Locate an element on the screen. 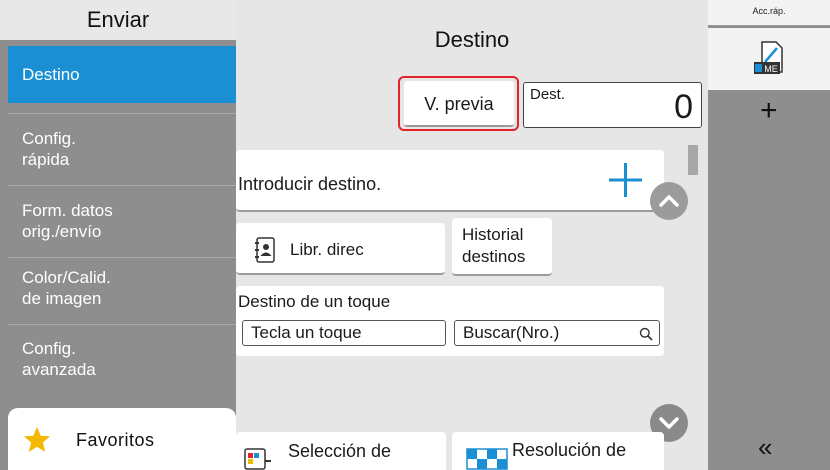 The height and width of the screenshot is (470, 830). color-selection-label: Selección de is located at coordinates (340, 451).